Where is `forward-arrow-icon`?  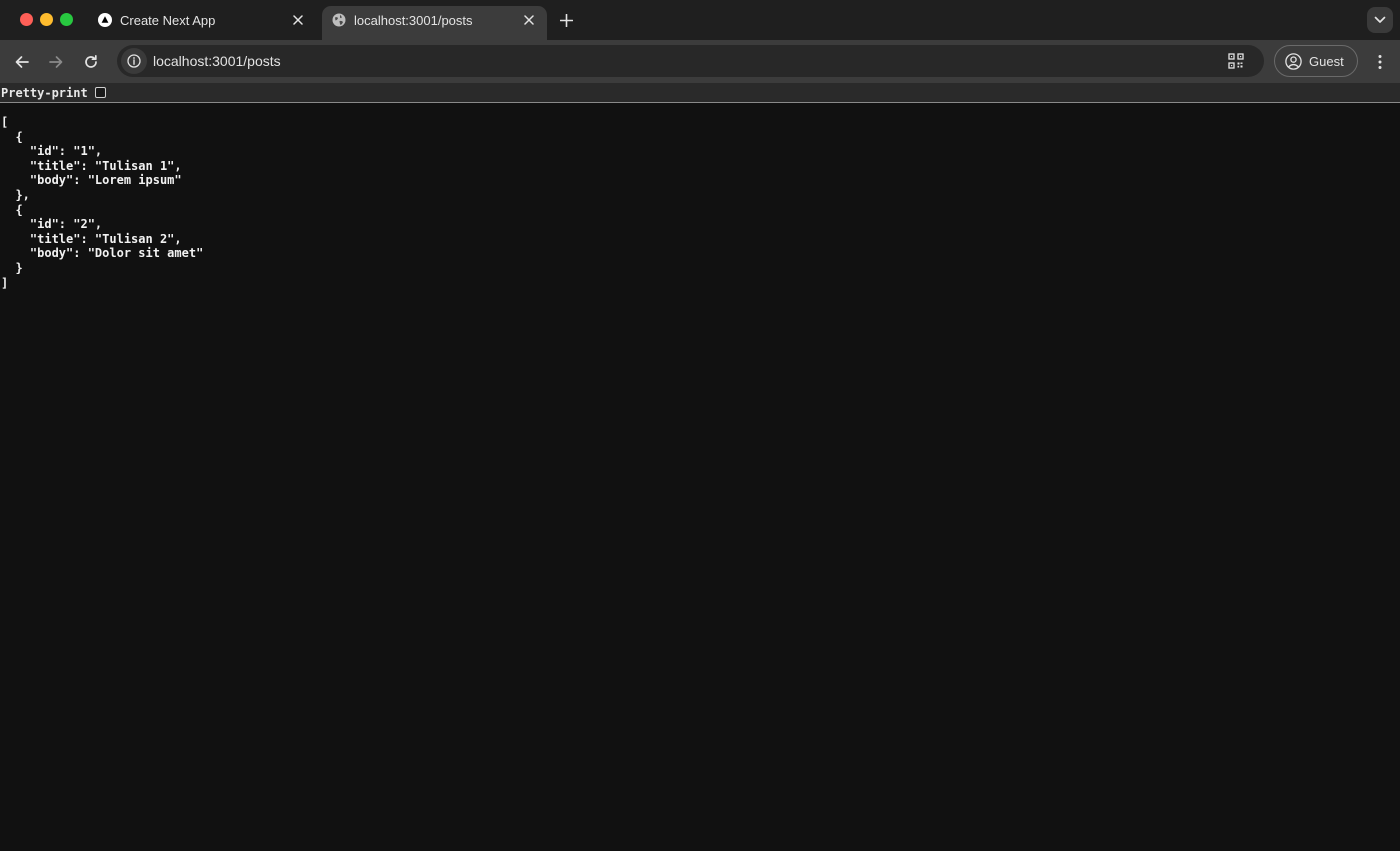
forward-arrow-icon is located at coordinates (56, 62).